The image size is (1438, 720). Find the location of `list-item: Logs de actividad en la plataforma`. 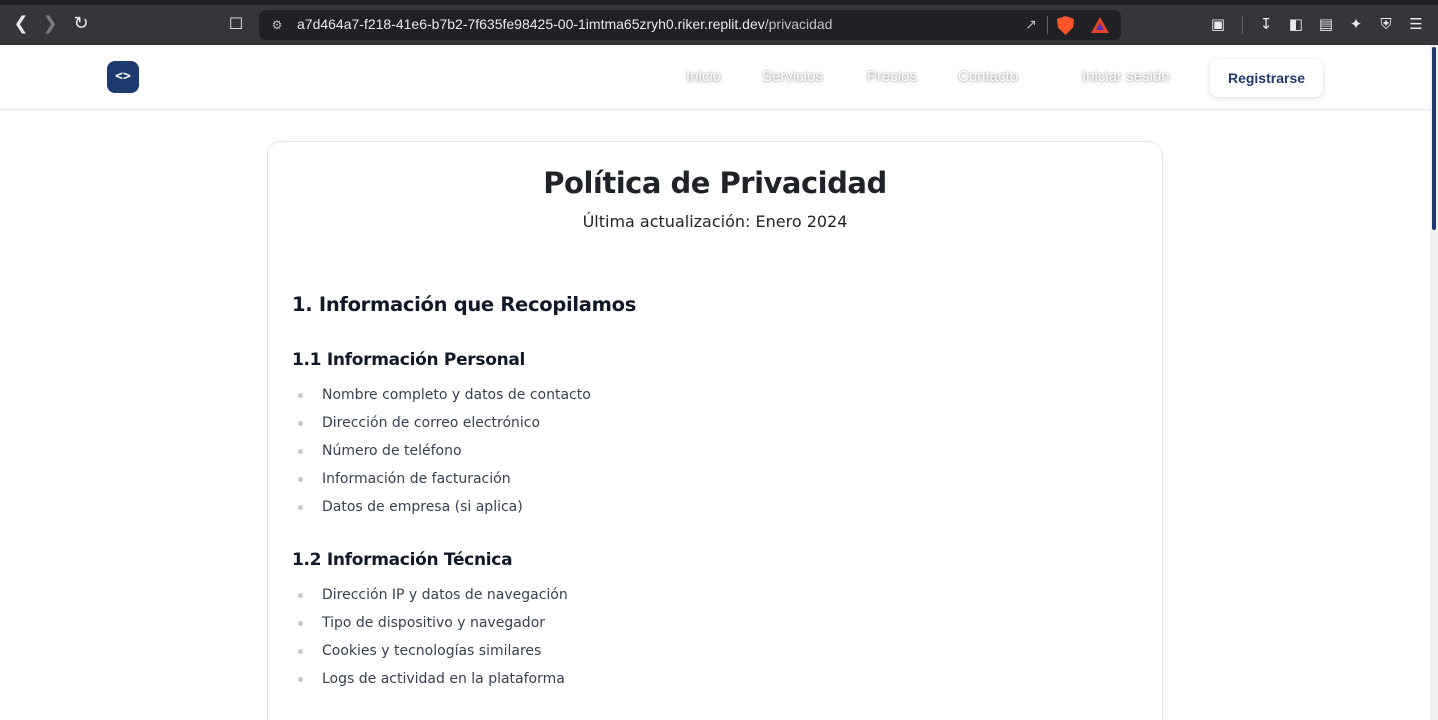

list-item: Logs de actividad en la plataforma is located at coordinates (433, 679).